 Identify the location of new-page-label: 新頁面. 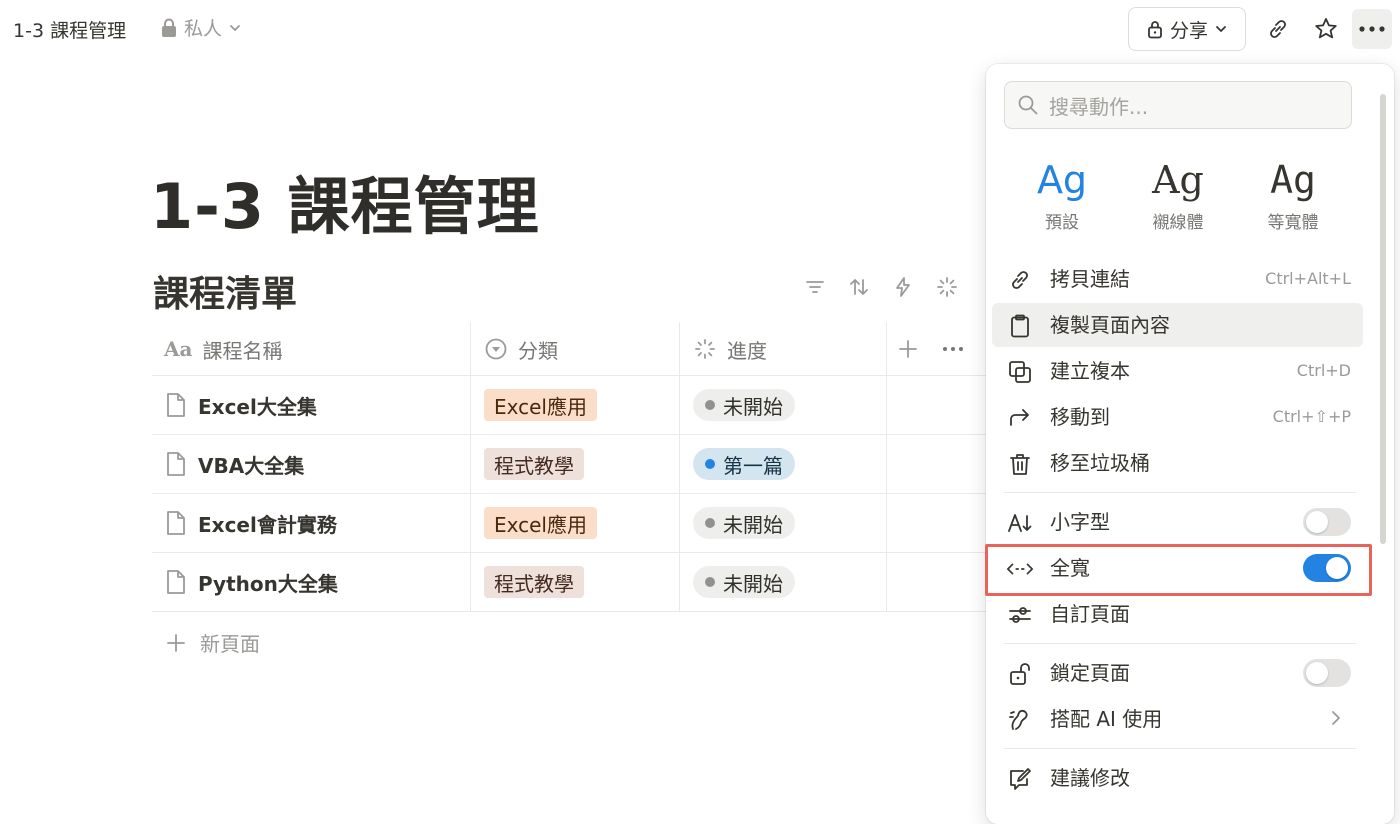
(230, 644).